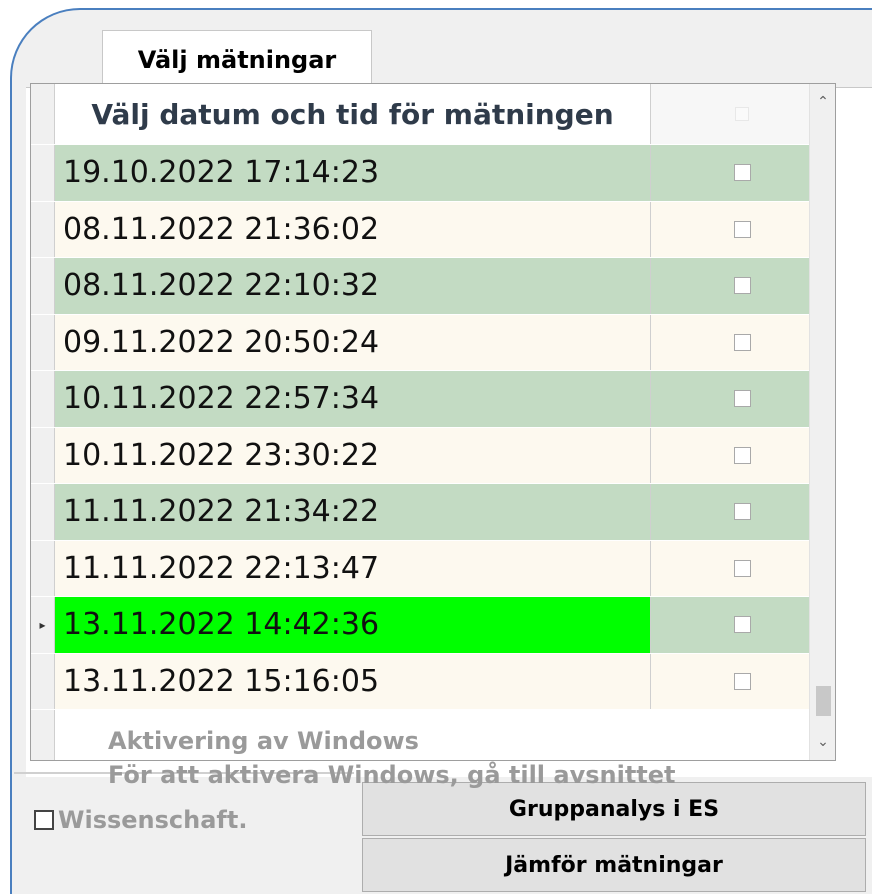 Image resolution: width=874 pixels, height=896 pixels. I want to click on column-header-select, so click(742, 114).